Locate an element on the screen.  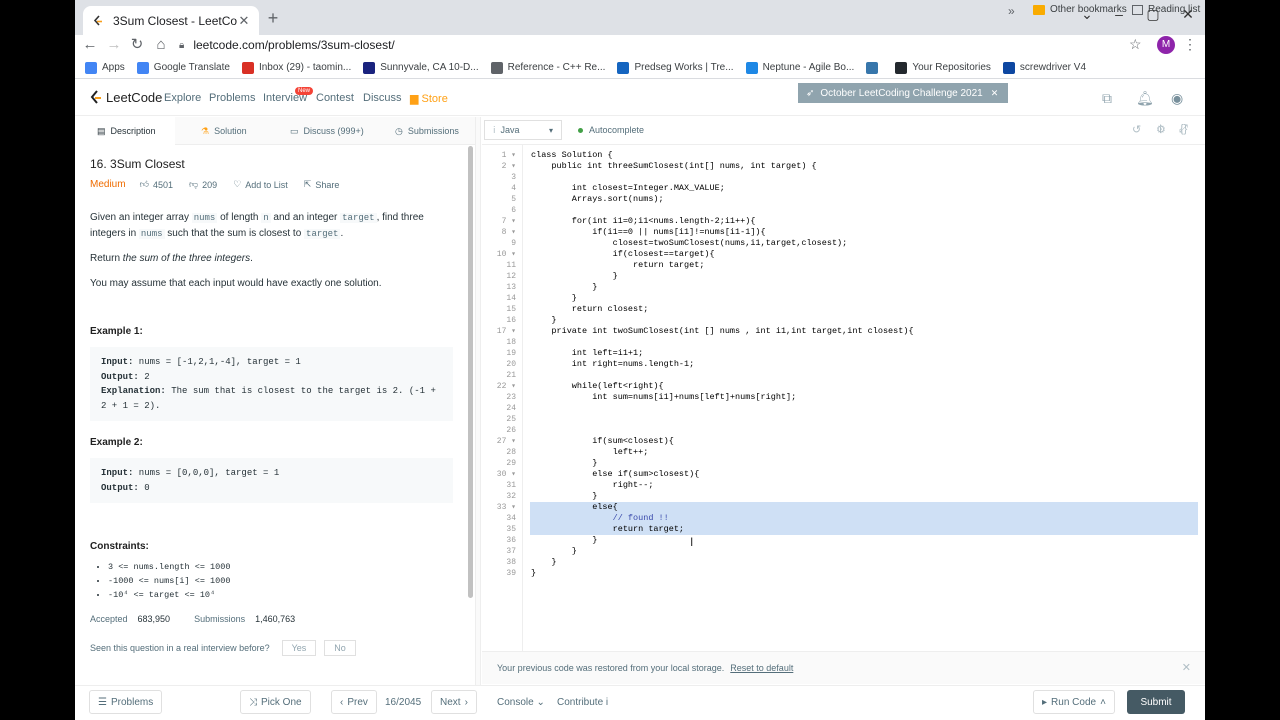
line-number: 36 is located at coordinates (511, 540).